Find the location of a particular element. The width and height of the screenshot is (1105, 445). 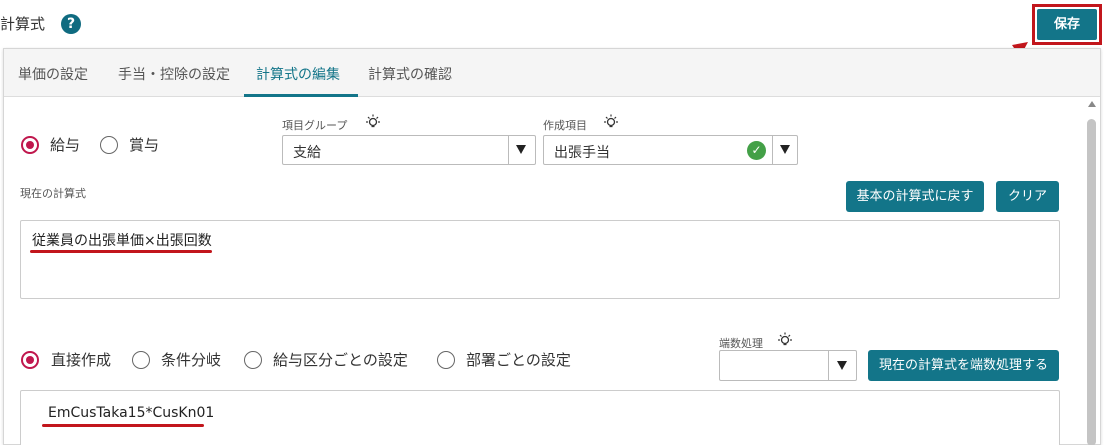

tab-unit-price: 単価の設定 is located at coordinates (53, 74).